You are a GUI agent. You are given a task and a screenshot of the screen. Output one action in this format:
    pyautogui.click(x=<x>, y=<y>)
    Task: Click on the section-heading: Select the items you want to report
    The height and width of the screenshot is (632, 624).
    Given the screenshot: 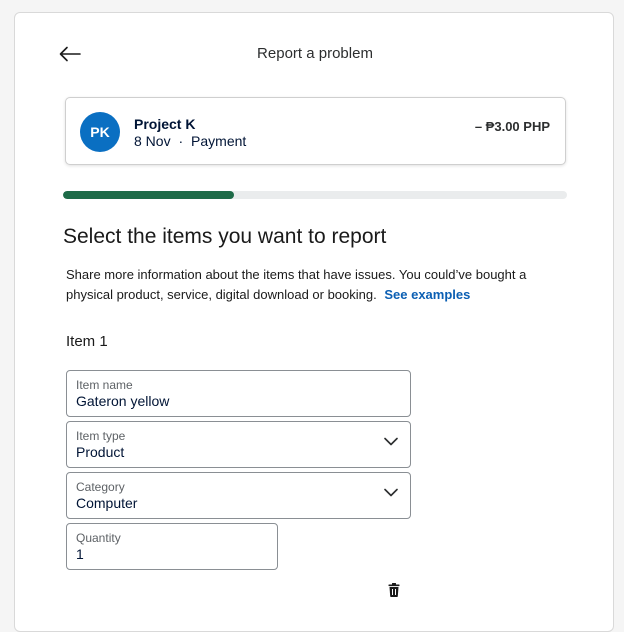 What is the action you would take?
    pyautogui.click(x=225, y=236)
    